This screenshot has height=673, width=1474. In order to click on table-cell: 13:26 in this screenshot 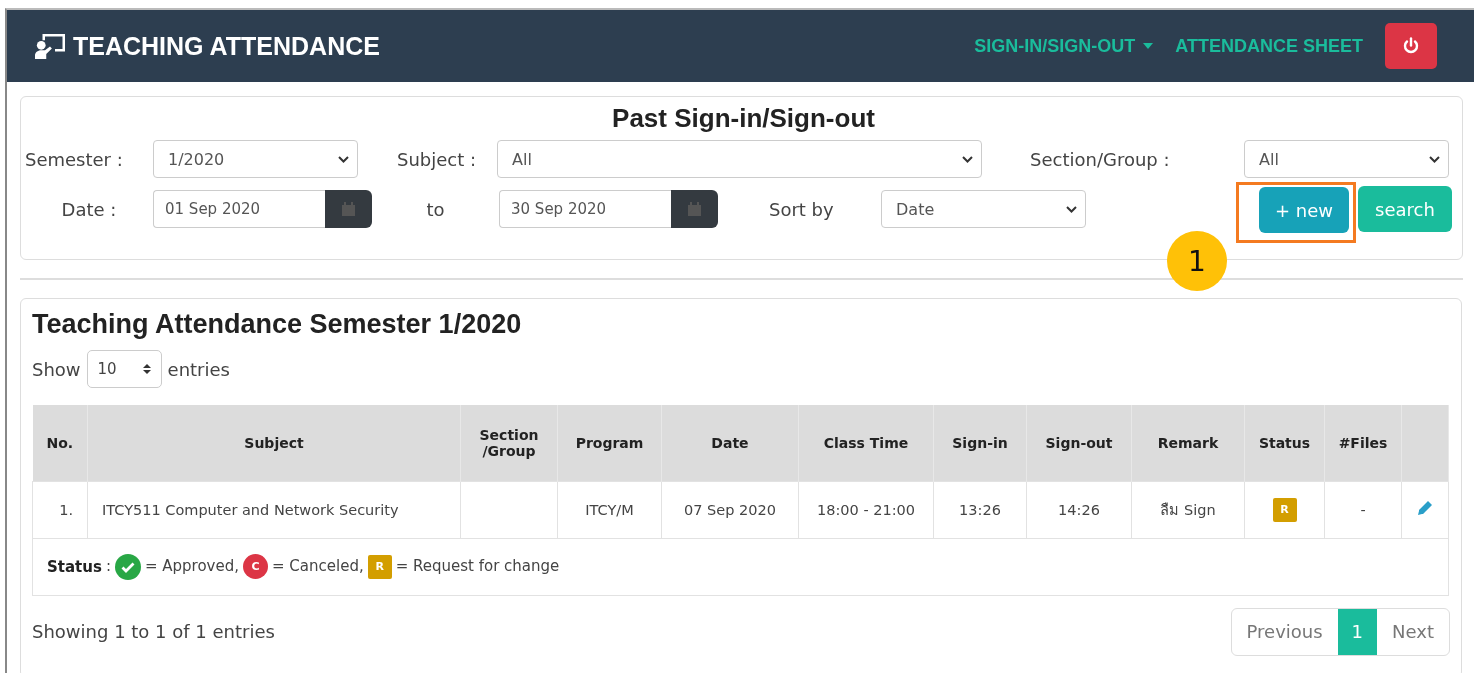, I will do `click(980, 509)`.